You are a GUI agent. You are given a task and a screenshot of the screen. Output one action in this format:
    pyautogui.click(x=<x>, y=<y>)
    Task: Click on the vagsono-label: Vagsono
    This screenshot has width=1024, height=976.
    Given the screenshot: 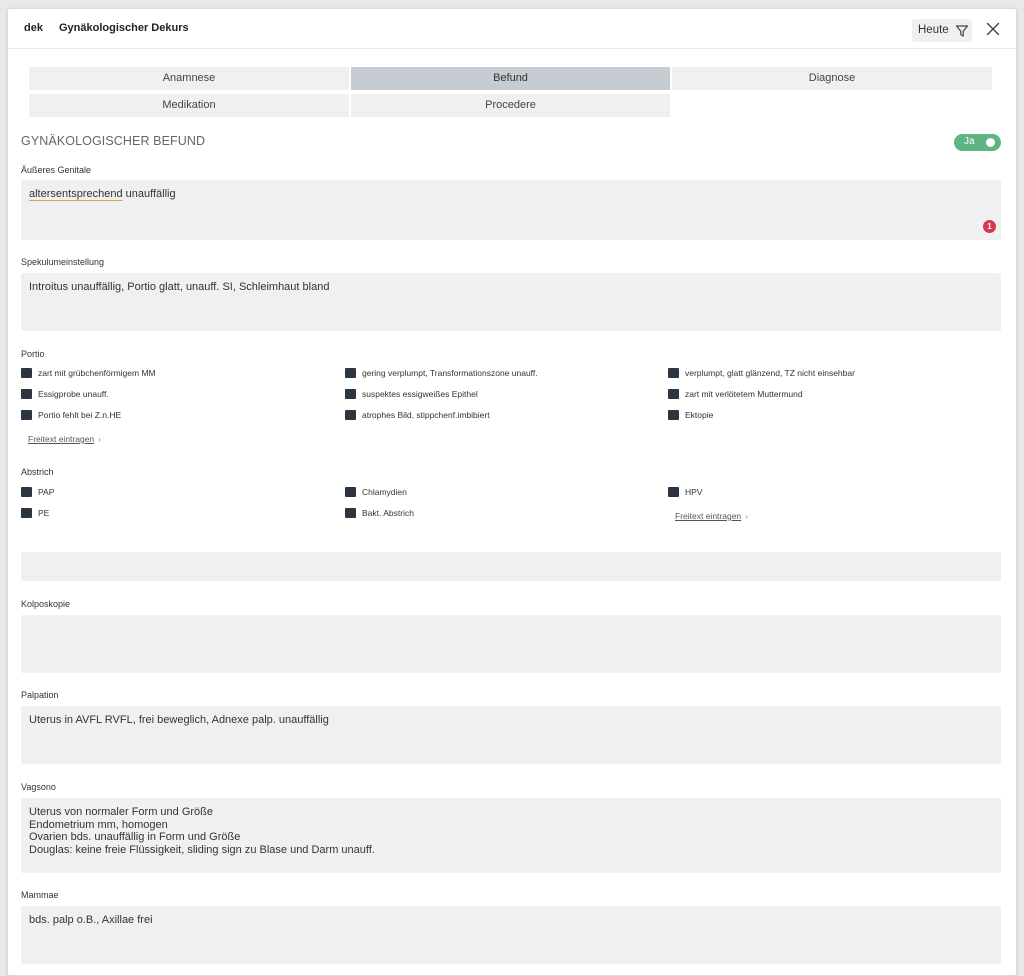 What is the action you would take?
    pyautogui.click(x=38, y=787)
    